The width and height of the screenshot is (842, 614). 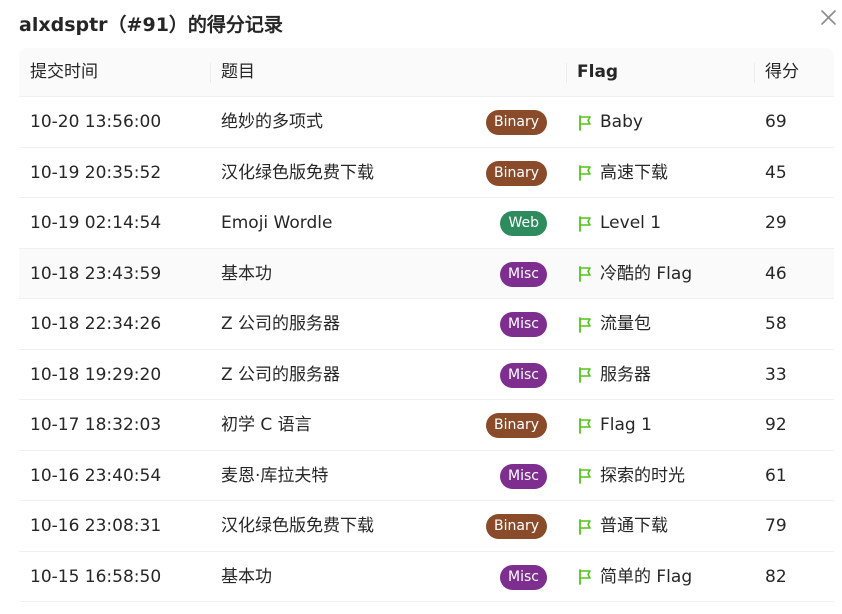 What do you see at coordinates (598, 72) in the screenshot?
I see `header-flag: Flag` at bounding box center [598, 72].